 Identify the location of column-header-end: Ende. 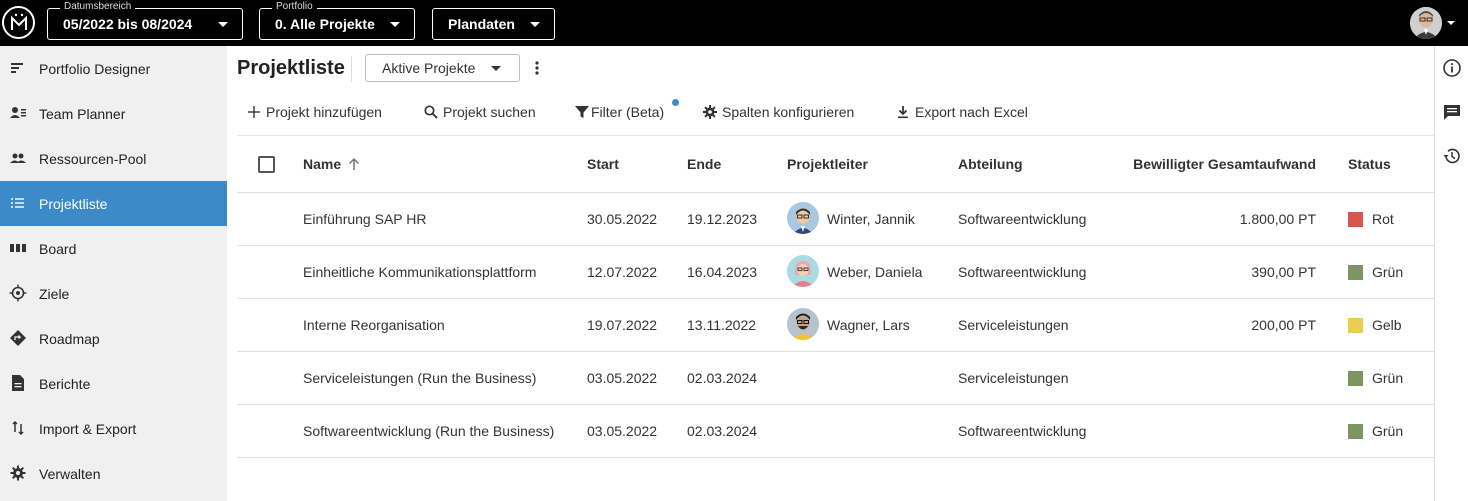
(704, 164).